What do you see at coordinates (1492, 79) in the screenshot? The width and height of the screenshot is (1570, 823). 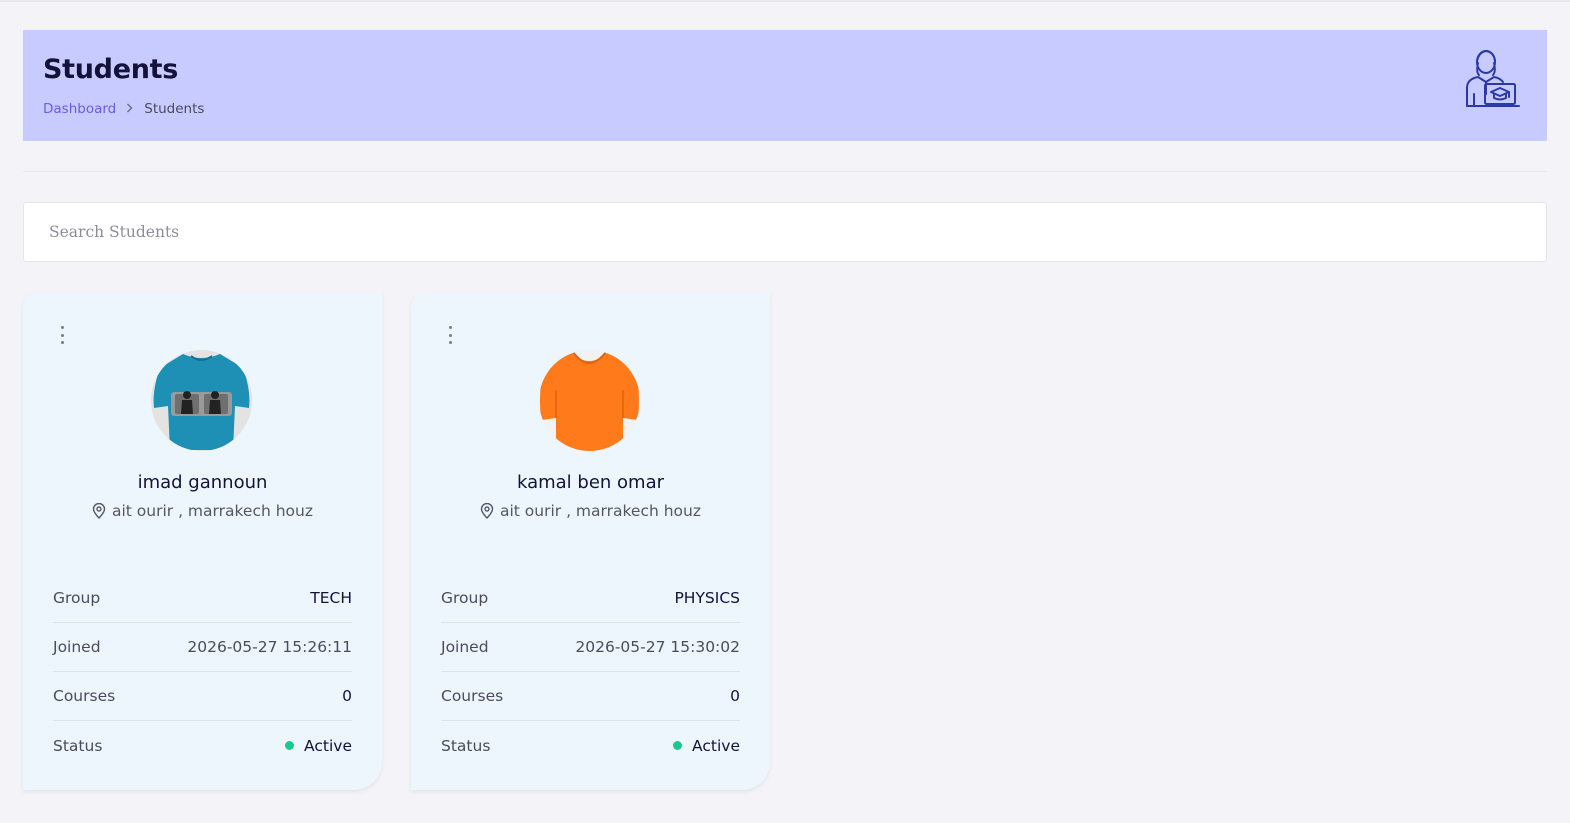 I see `student-graduation-icon` at bounding box center [1492, 79].